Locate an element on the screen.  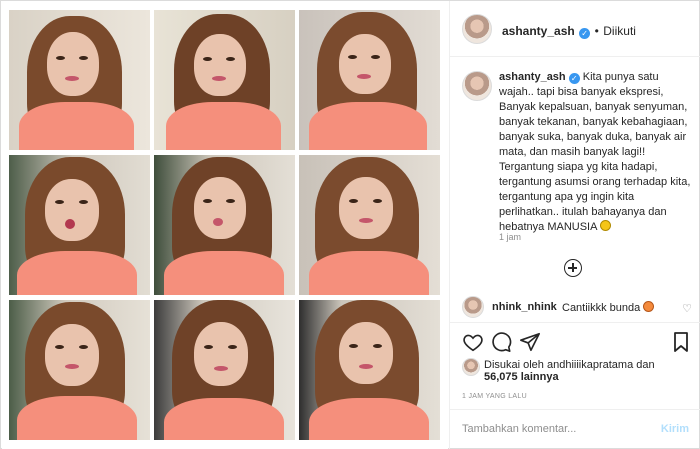
avatar is located at coordinates (477, 29).